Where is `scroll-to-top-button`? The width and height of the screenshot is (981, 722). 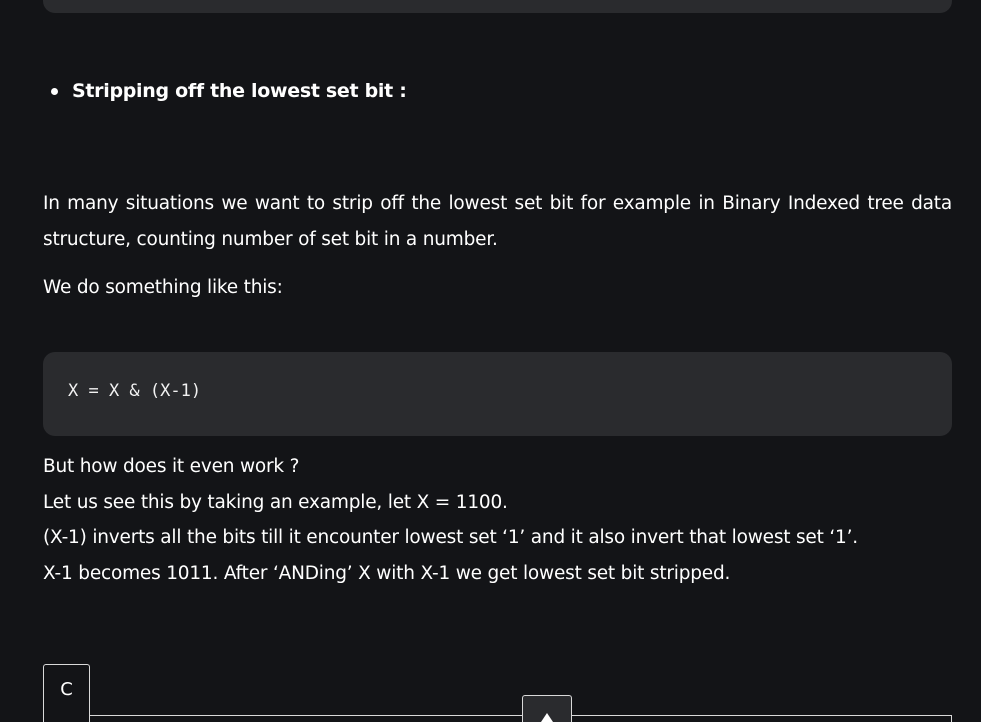 scroll-to-top-button is located at coordinates (547, 708).